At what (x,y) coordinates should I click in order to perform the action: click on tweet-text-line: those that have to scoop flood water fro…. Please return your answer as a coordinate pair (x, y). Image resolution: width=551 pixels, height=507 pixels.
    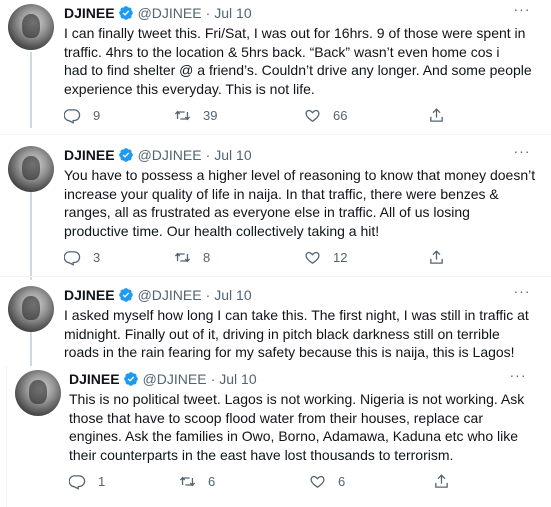
    Looking at the image, I should click on (276, 417).